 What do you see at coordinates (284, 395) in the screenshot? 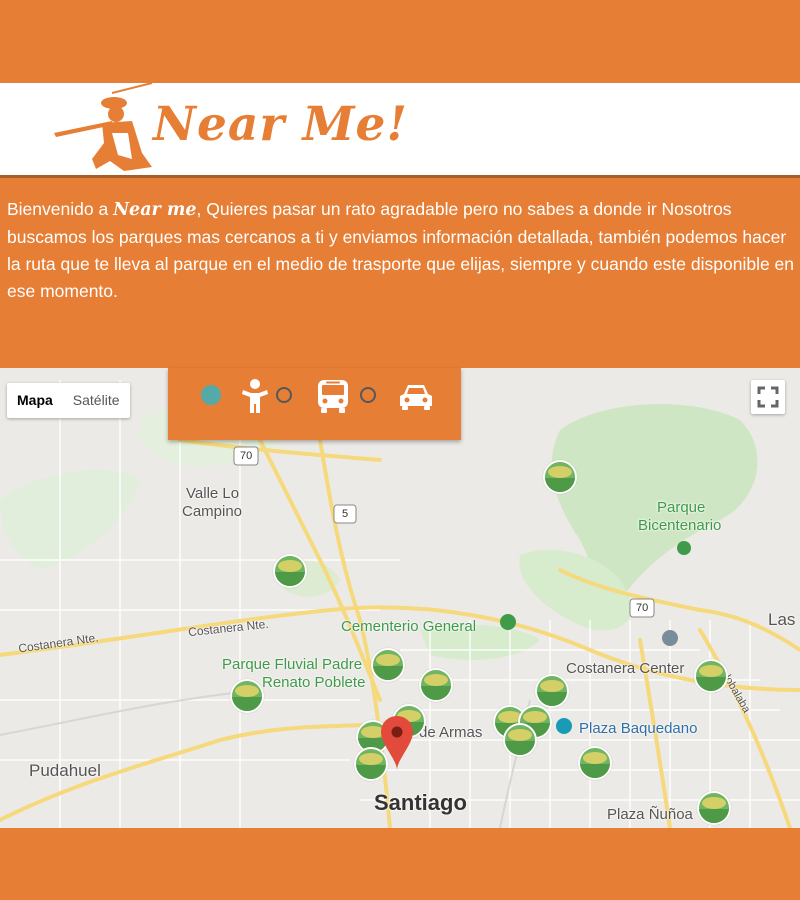
I see `bus-radio` at bounding box center [284, 395].